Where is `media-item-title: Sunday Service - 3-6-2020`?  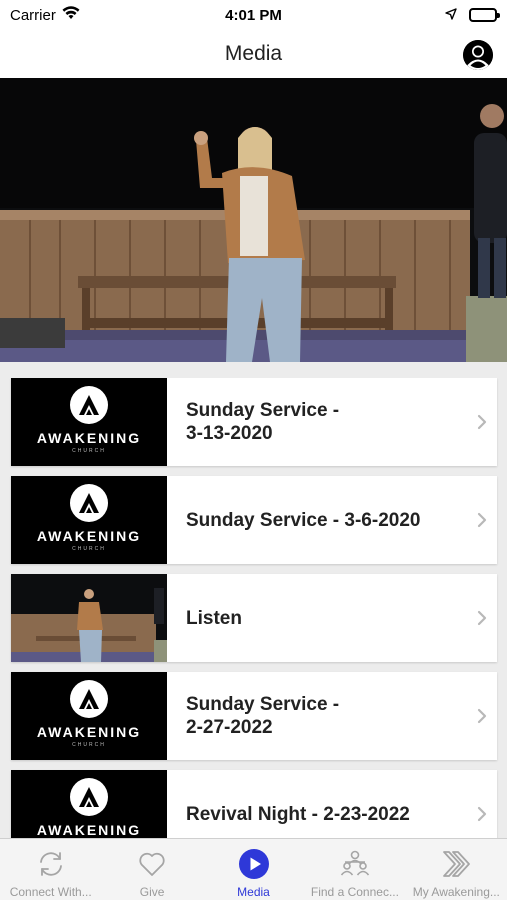 media-item-title: Sunday Service - 3-6-2020 is located at coordinates (317, 520).